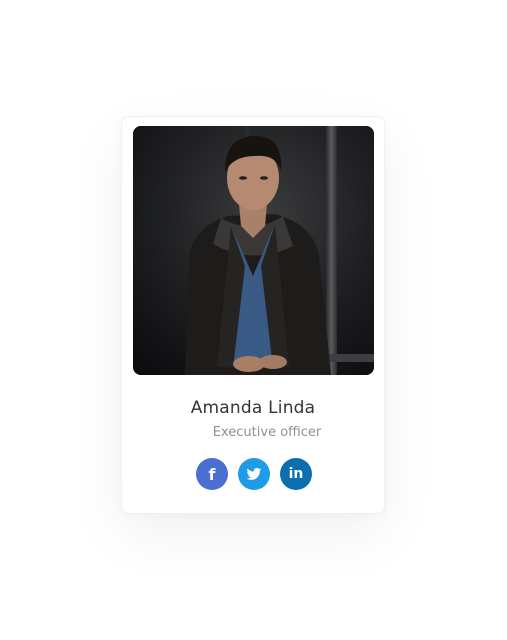  I want to click on twitter-icon, so click(254, 474).